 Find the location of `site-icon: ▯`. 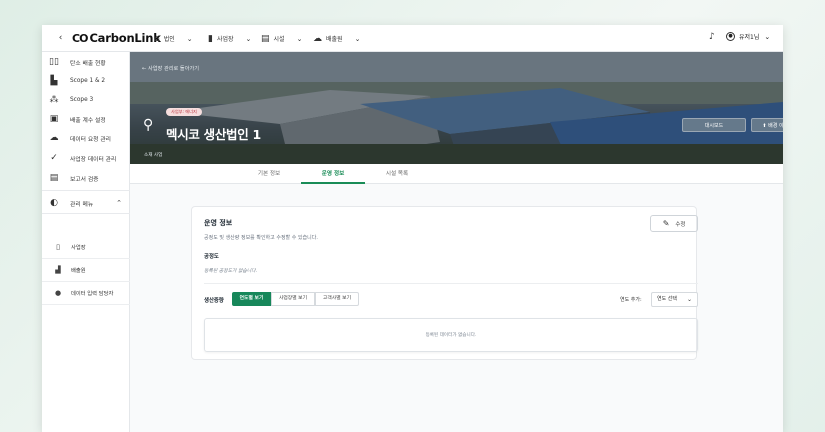

site-icon: ▯ is located at coordinates (58, 247).